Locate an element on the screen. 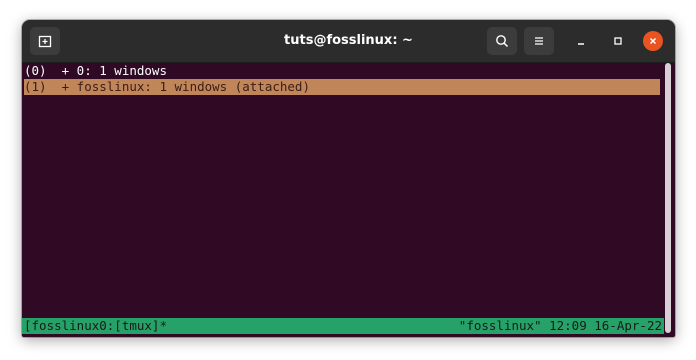  title-bar: tuts@fosslinux: ~ is located at coordinates (348, 41).